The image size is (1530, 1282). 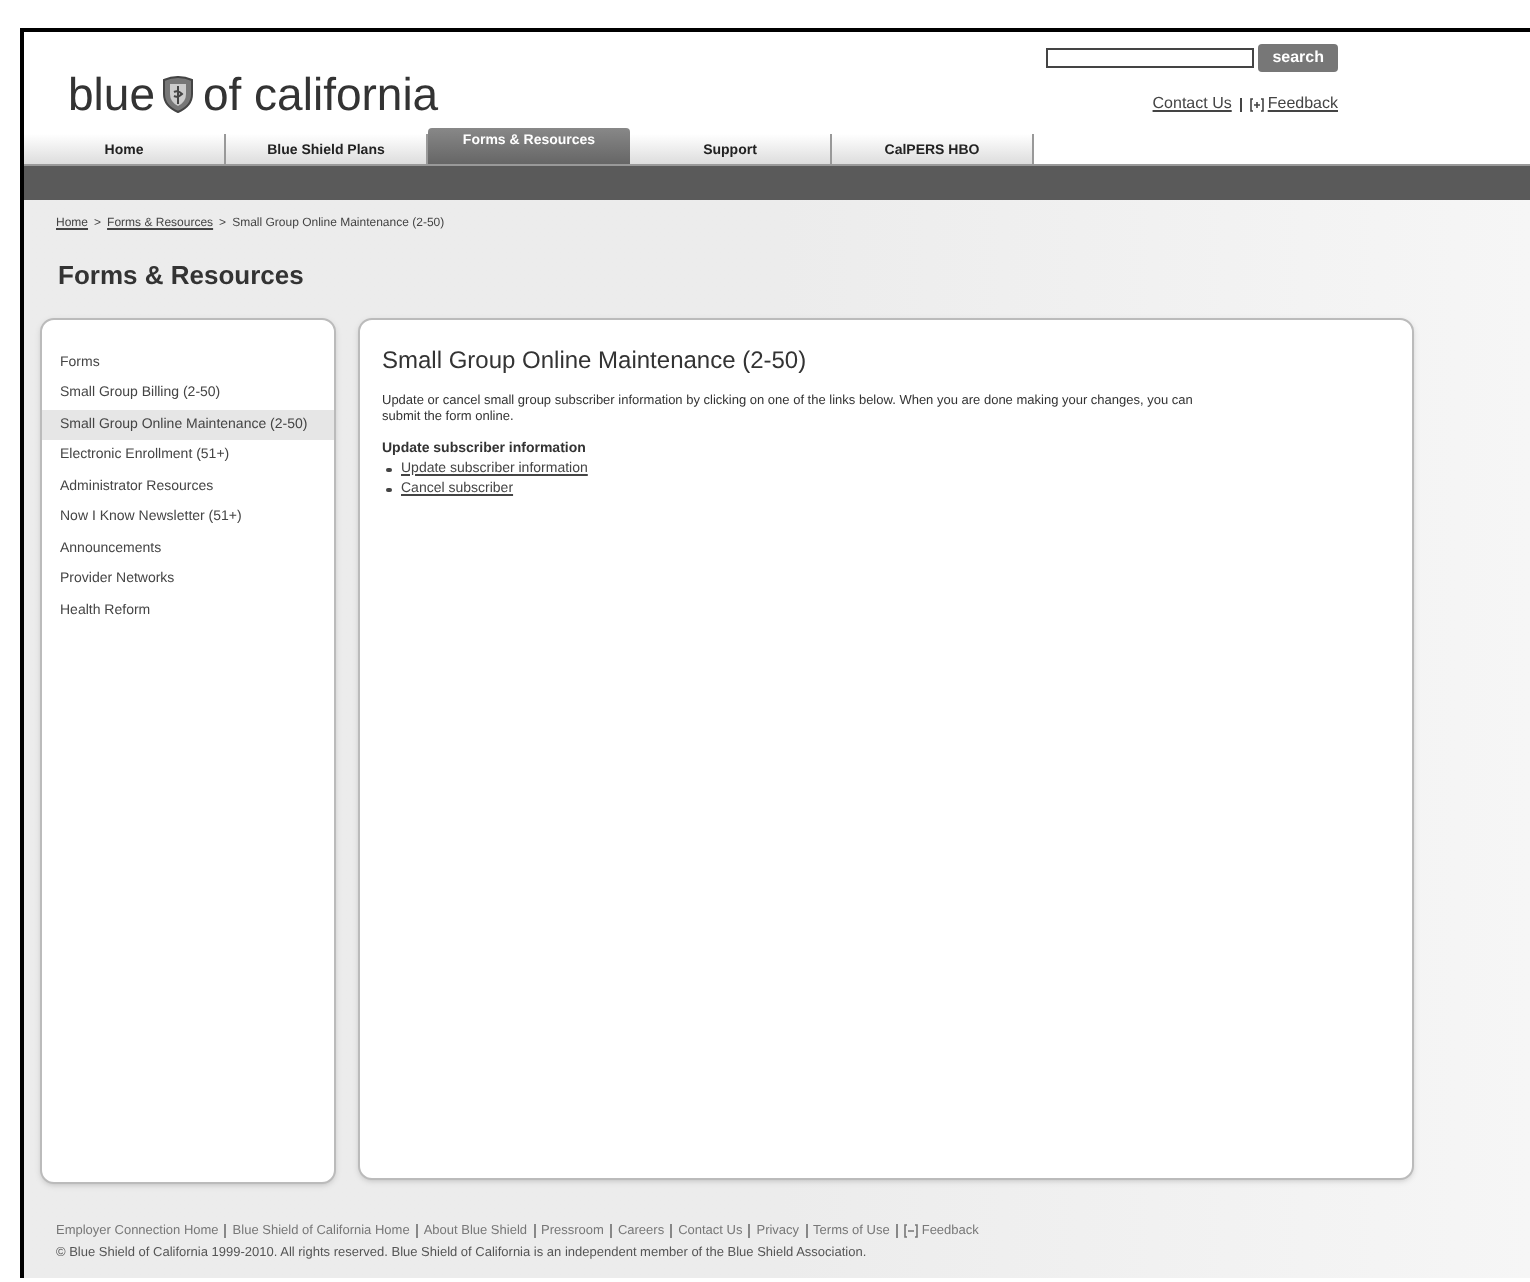 What do you see at coordinates (595, 360) in the screenshot?
I see `content-heading: Small Group Online Maintenance (2-50)` at bounding box center [595, 360].